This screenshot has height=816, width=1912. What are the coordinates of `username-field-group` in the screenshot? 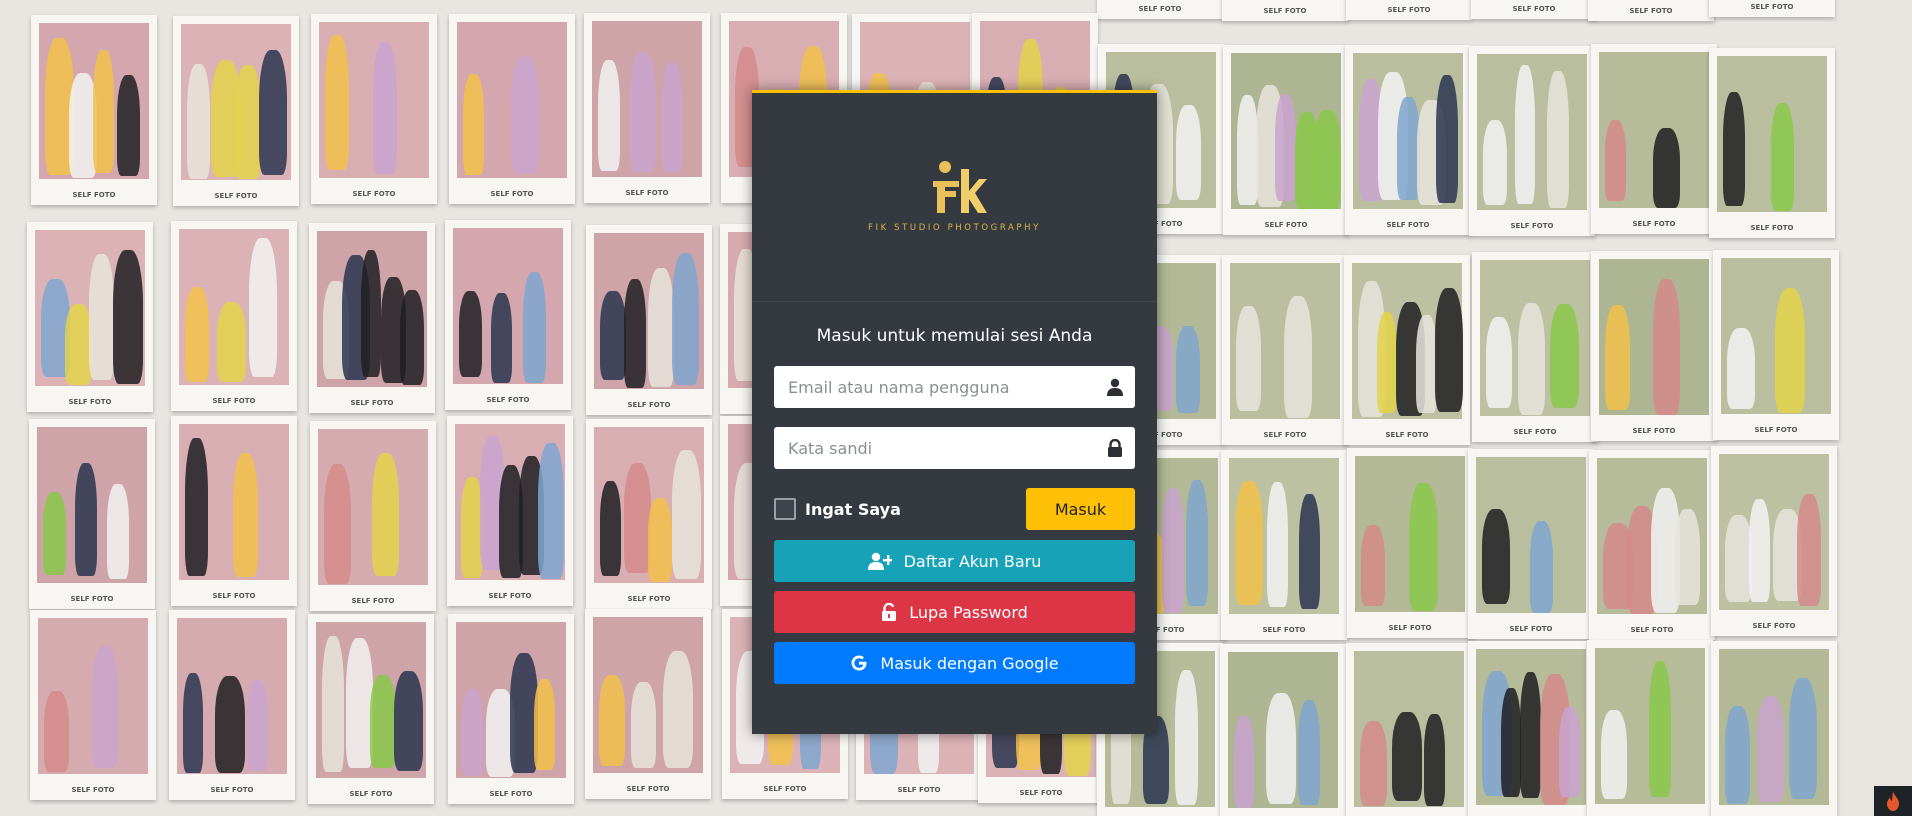 It's located at (954, 387).